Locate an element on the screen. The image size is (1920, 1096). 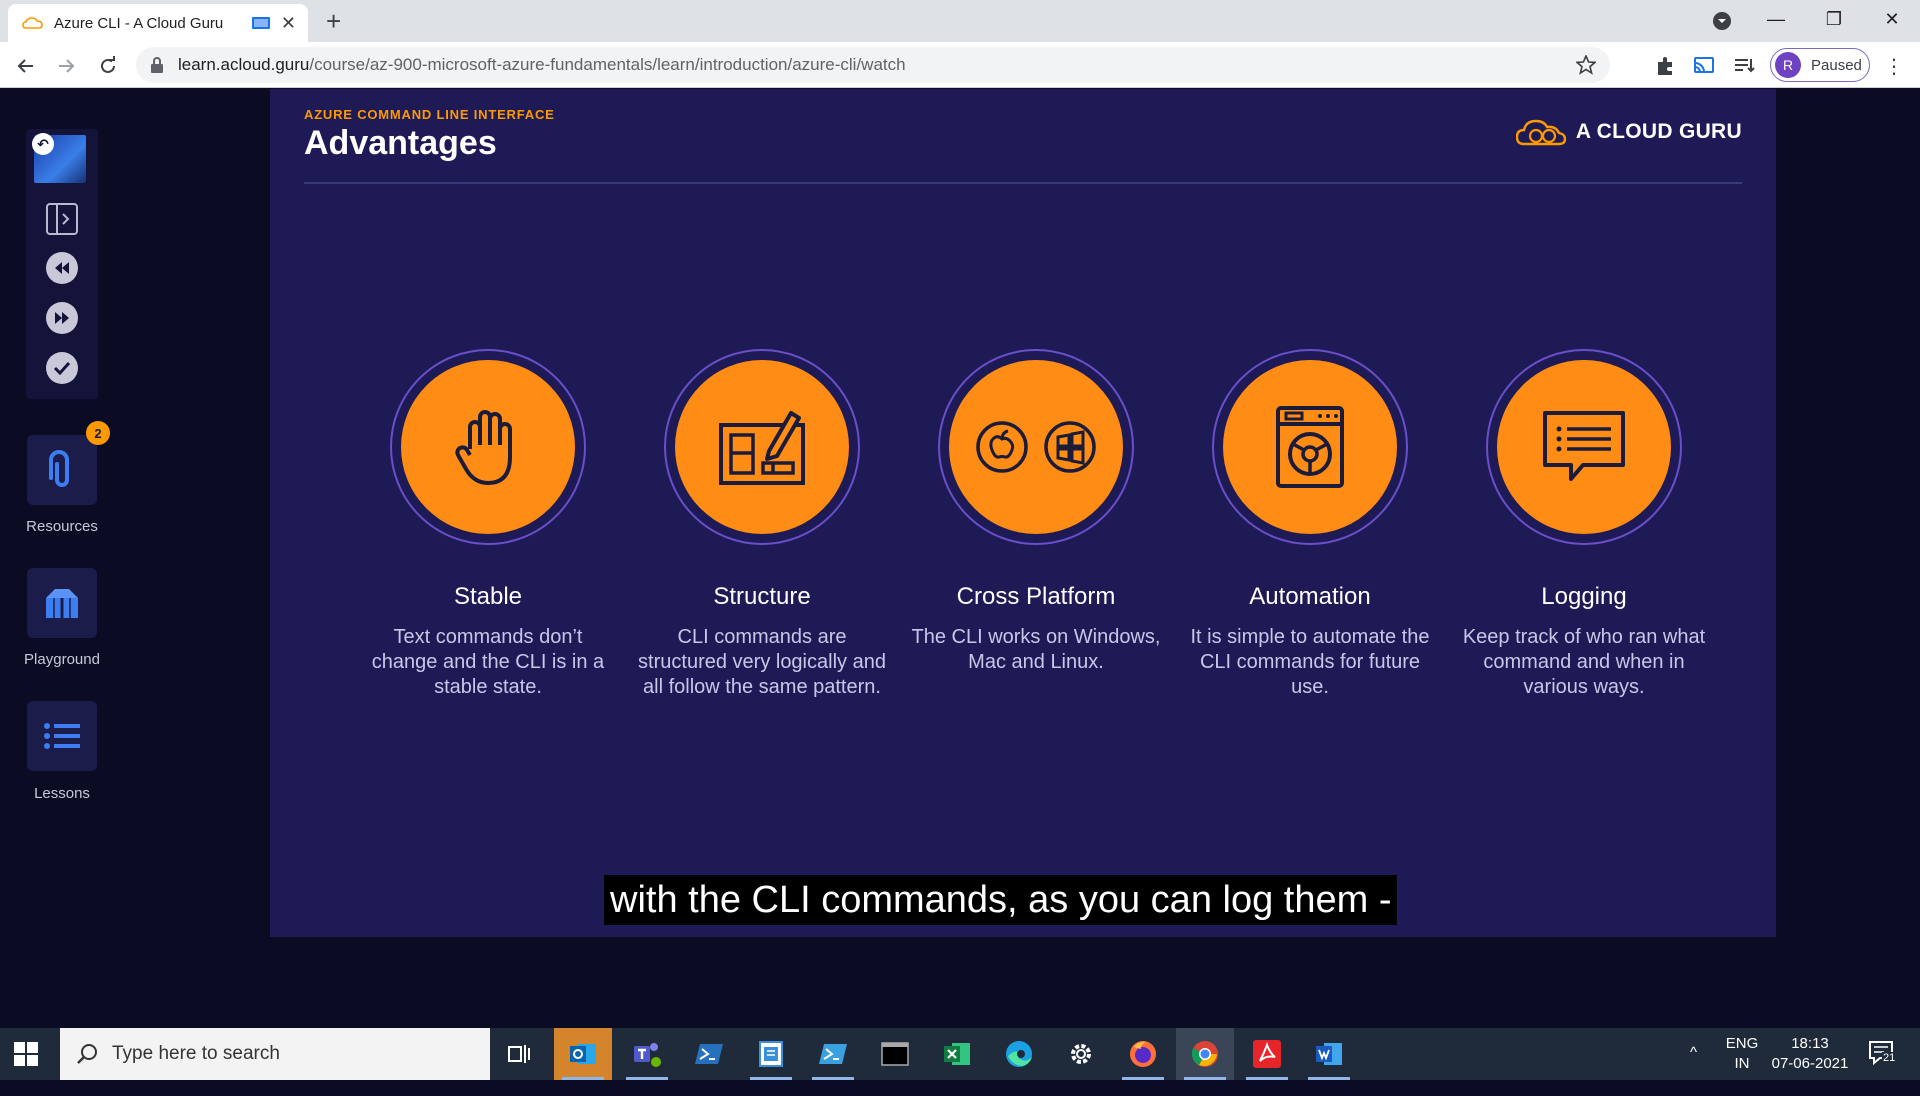
playground-button is located at coordinates (62, 603).